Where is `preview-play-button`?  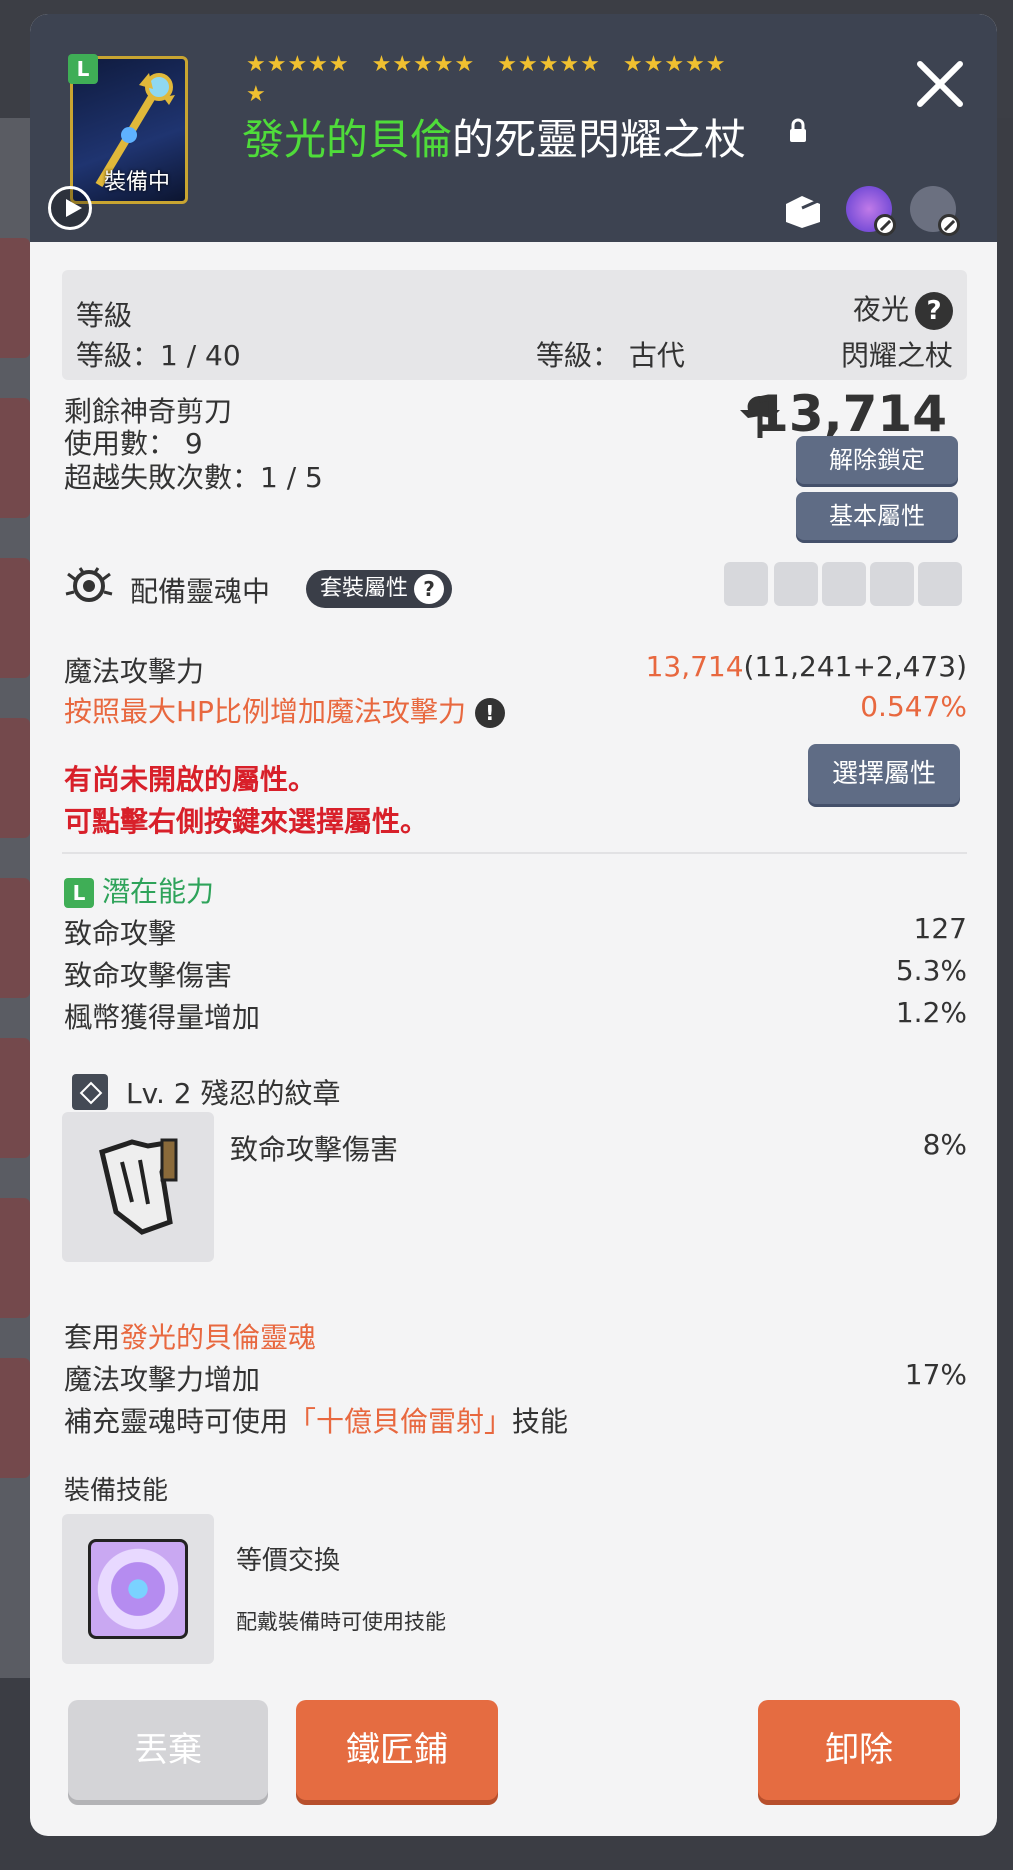 preview-play-button is located at coordinates (70, 208).